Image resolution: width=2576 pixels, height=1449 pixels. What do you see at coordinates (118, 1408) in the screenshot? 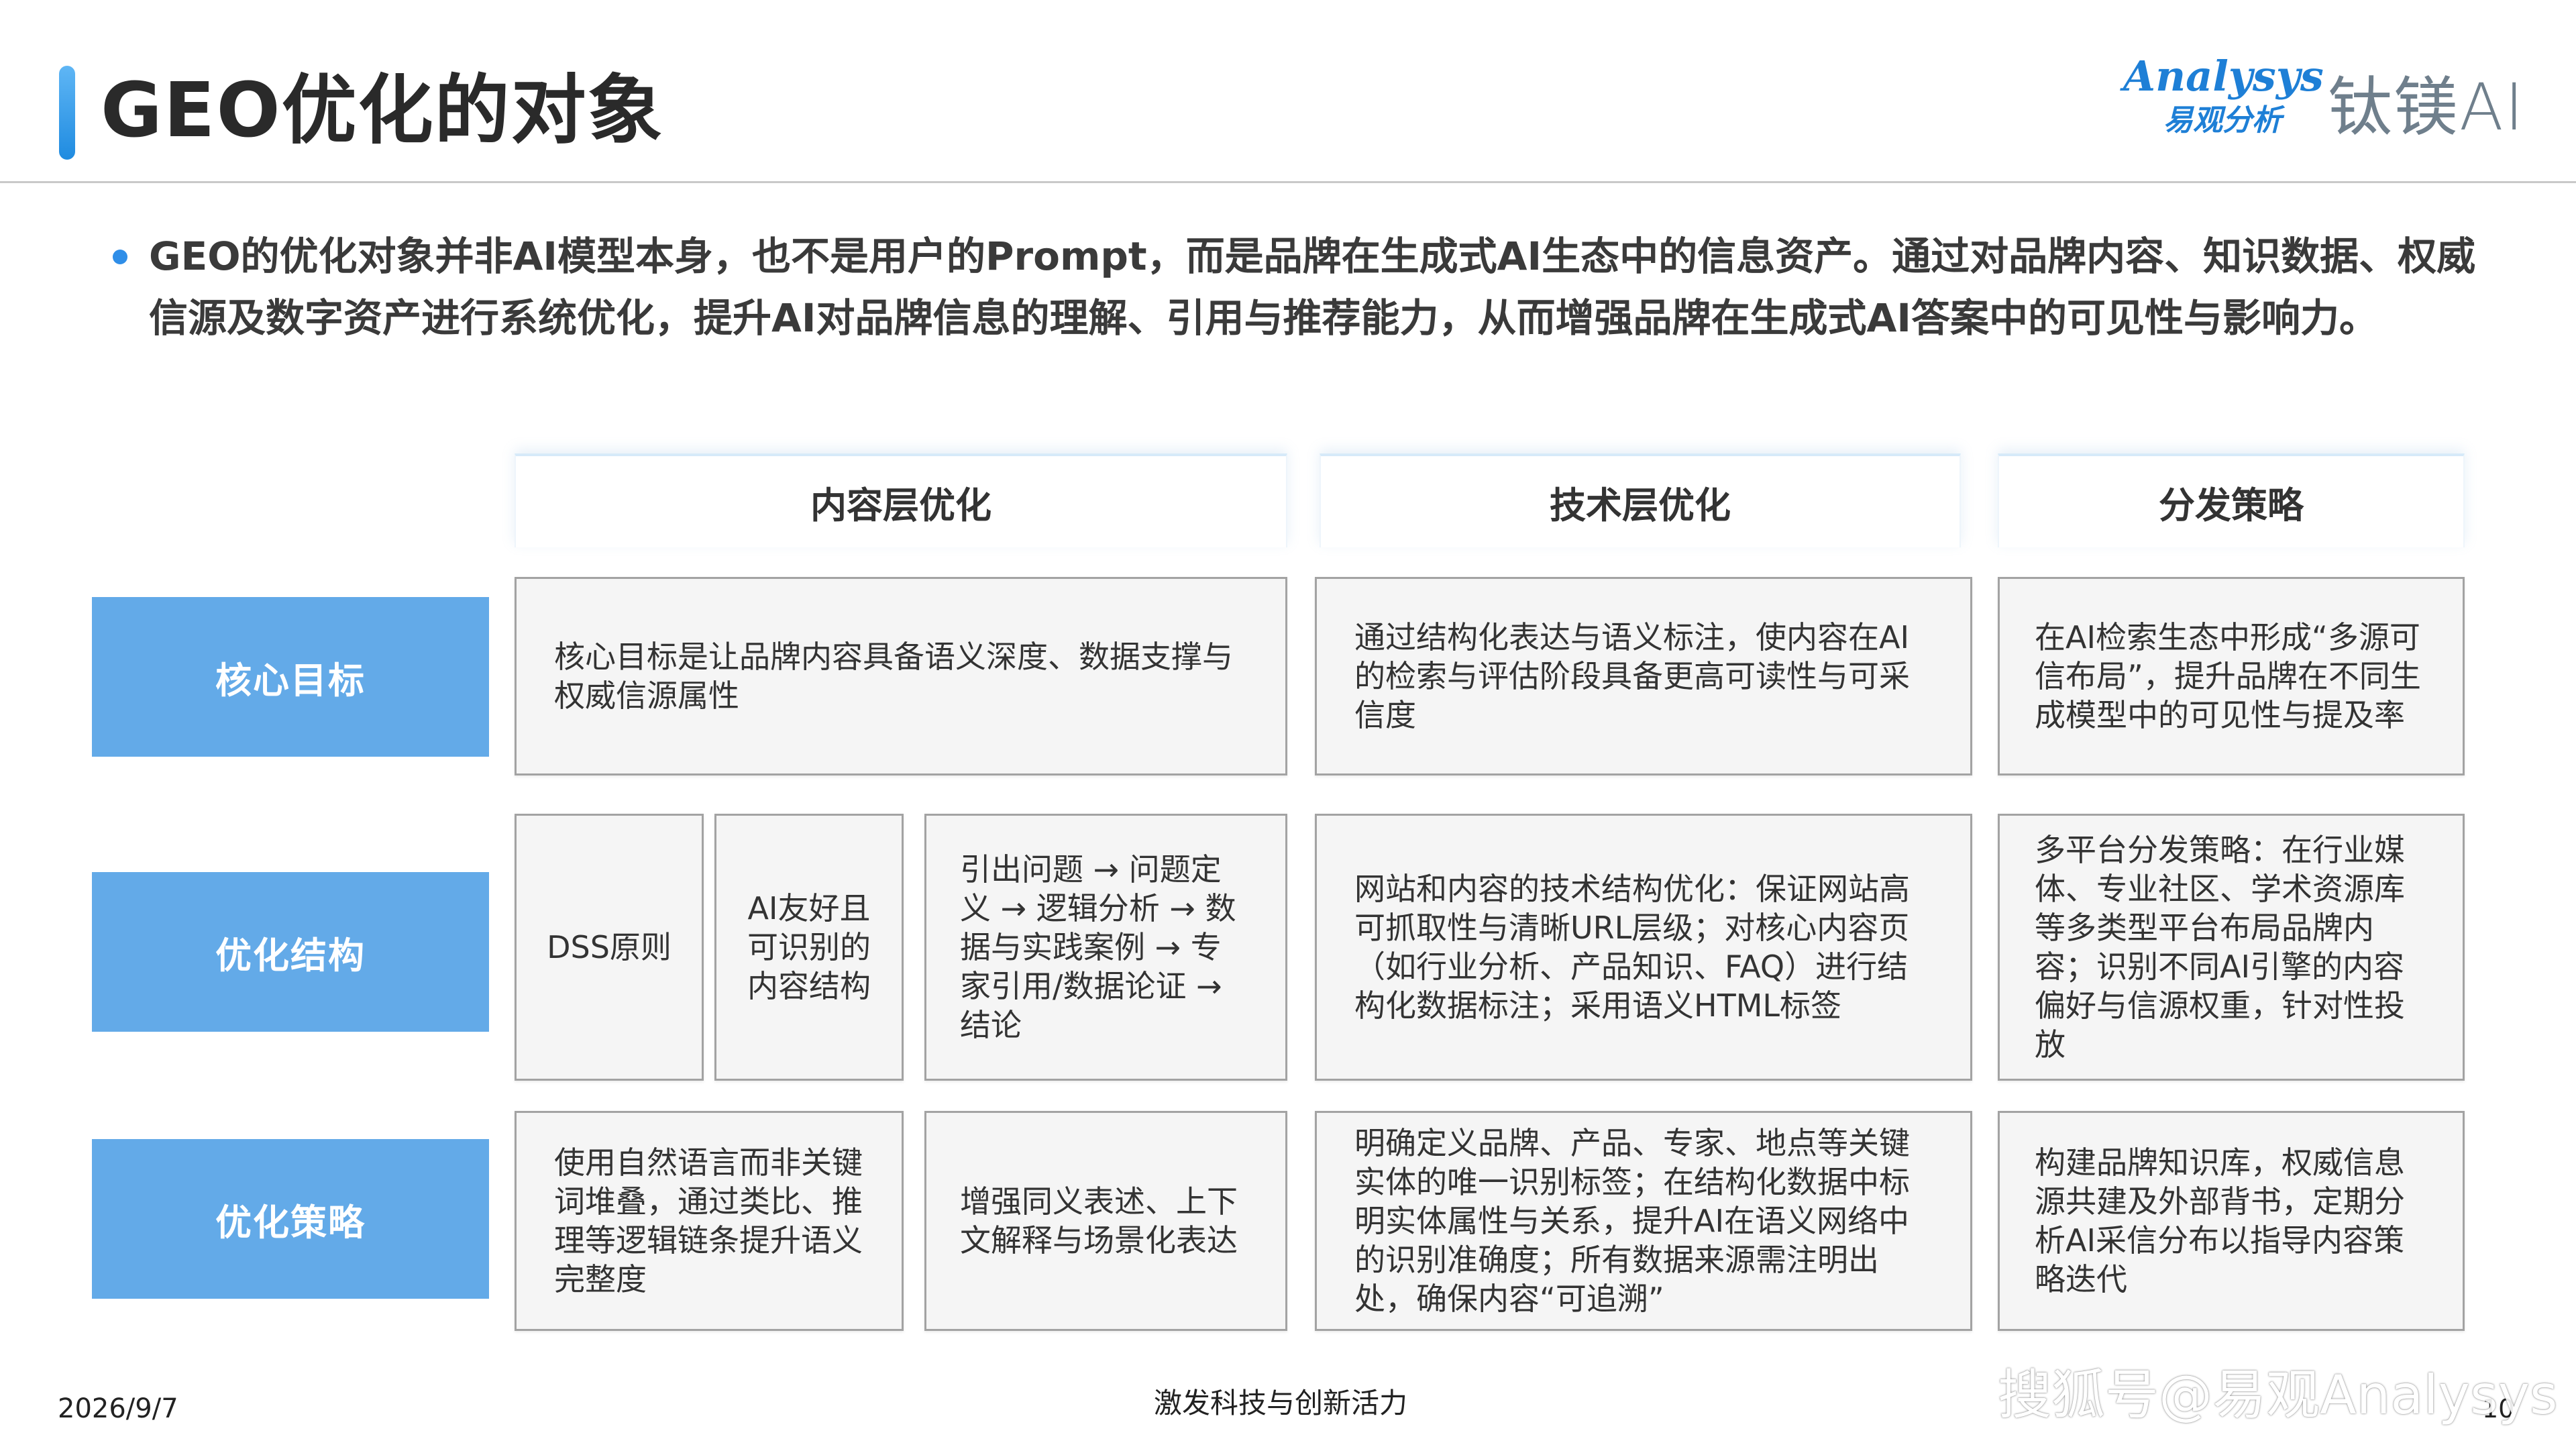
I see `footer-date: 2026/9/7` at bounding box center [118, 1408].